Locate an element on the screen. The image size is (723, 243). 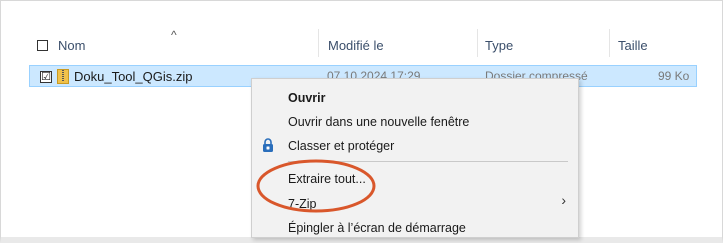
column-header-type: Type is located at coordinates (499, 45).